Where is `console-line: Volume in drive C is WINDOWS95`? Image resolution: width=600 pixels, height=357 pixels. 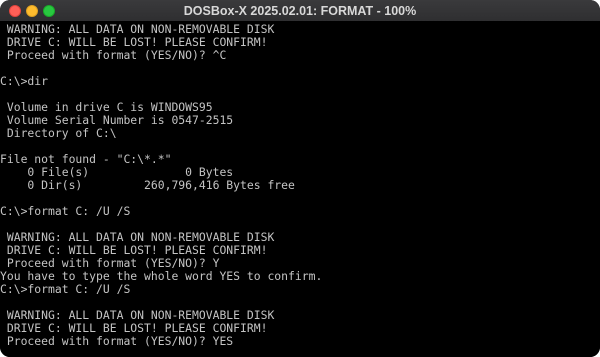
console-line: Volume in drive C is WINDOWS95 is located at coordinates (106, 107).